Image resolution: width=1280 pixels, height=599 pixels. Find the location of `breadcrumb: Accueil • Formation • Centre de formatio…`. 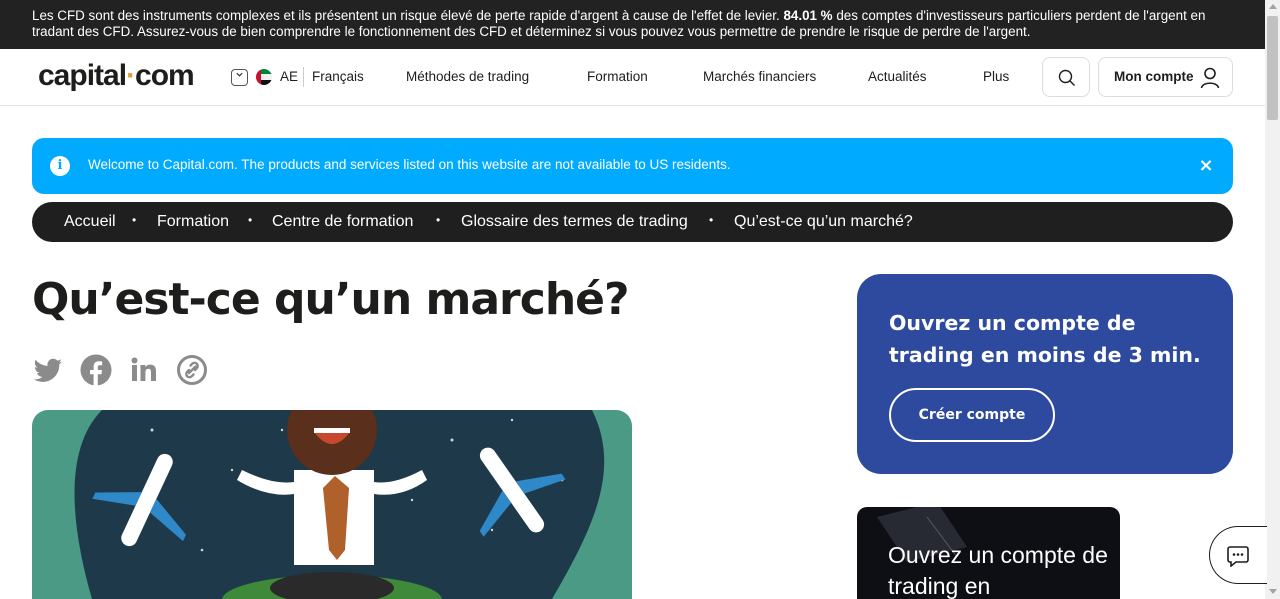

breadcrumb: Accueil • Formation • Centre de formatio… is located at coordinates (632, 222).